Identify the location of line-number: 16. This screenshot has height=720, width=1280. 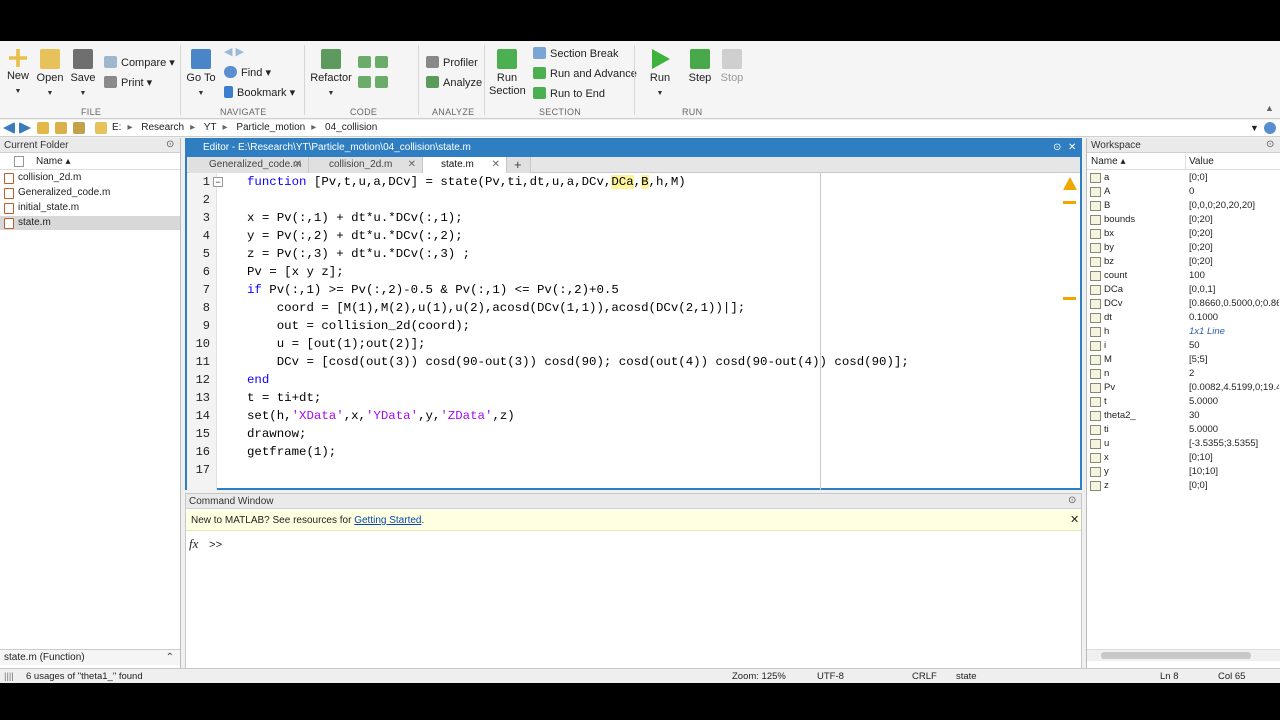
(202, 452).